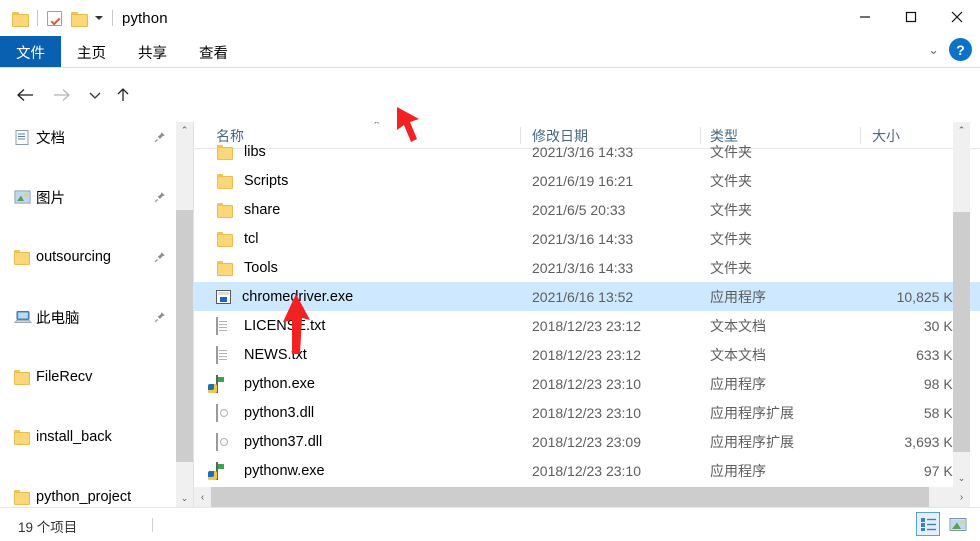 The width and height of the screenshot is (980, 541). What do you see at coordinates (95, 95) in the screenshot?
I see `recent-locations-button` at bounding box center [95, 95].